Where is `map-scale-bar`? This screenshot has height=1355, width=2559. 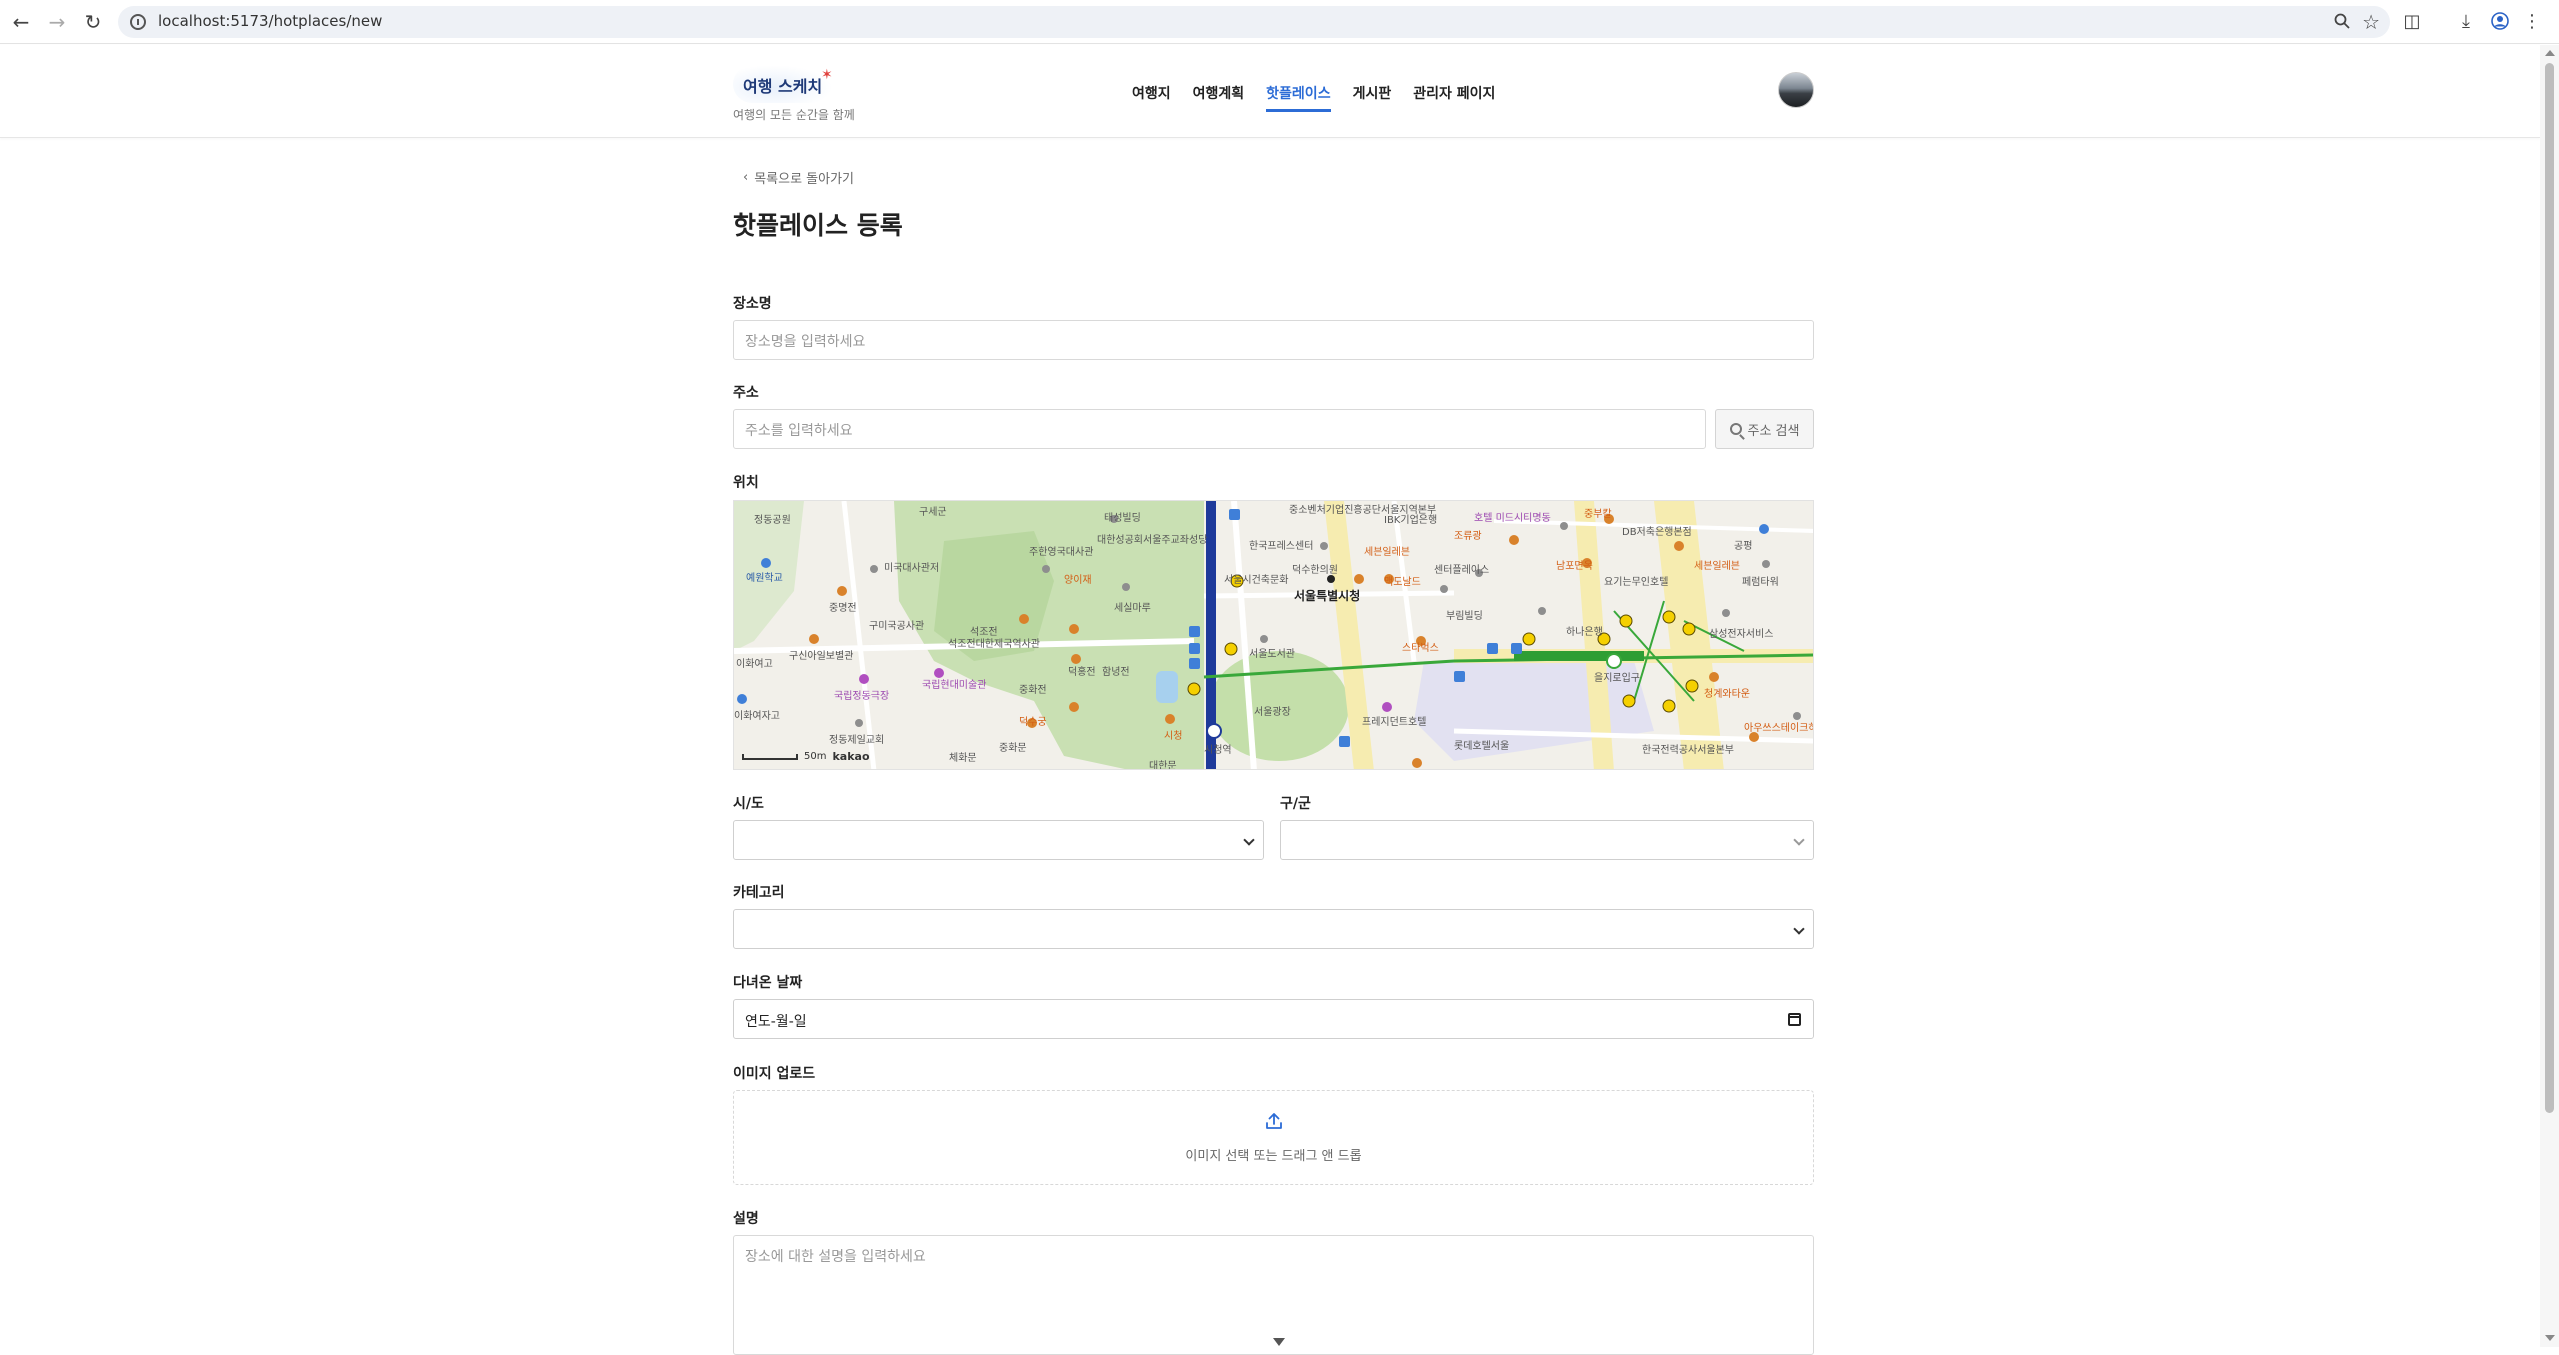 map-scale-bar is located at coordinates (770, 756).